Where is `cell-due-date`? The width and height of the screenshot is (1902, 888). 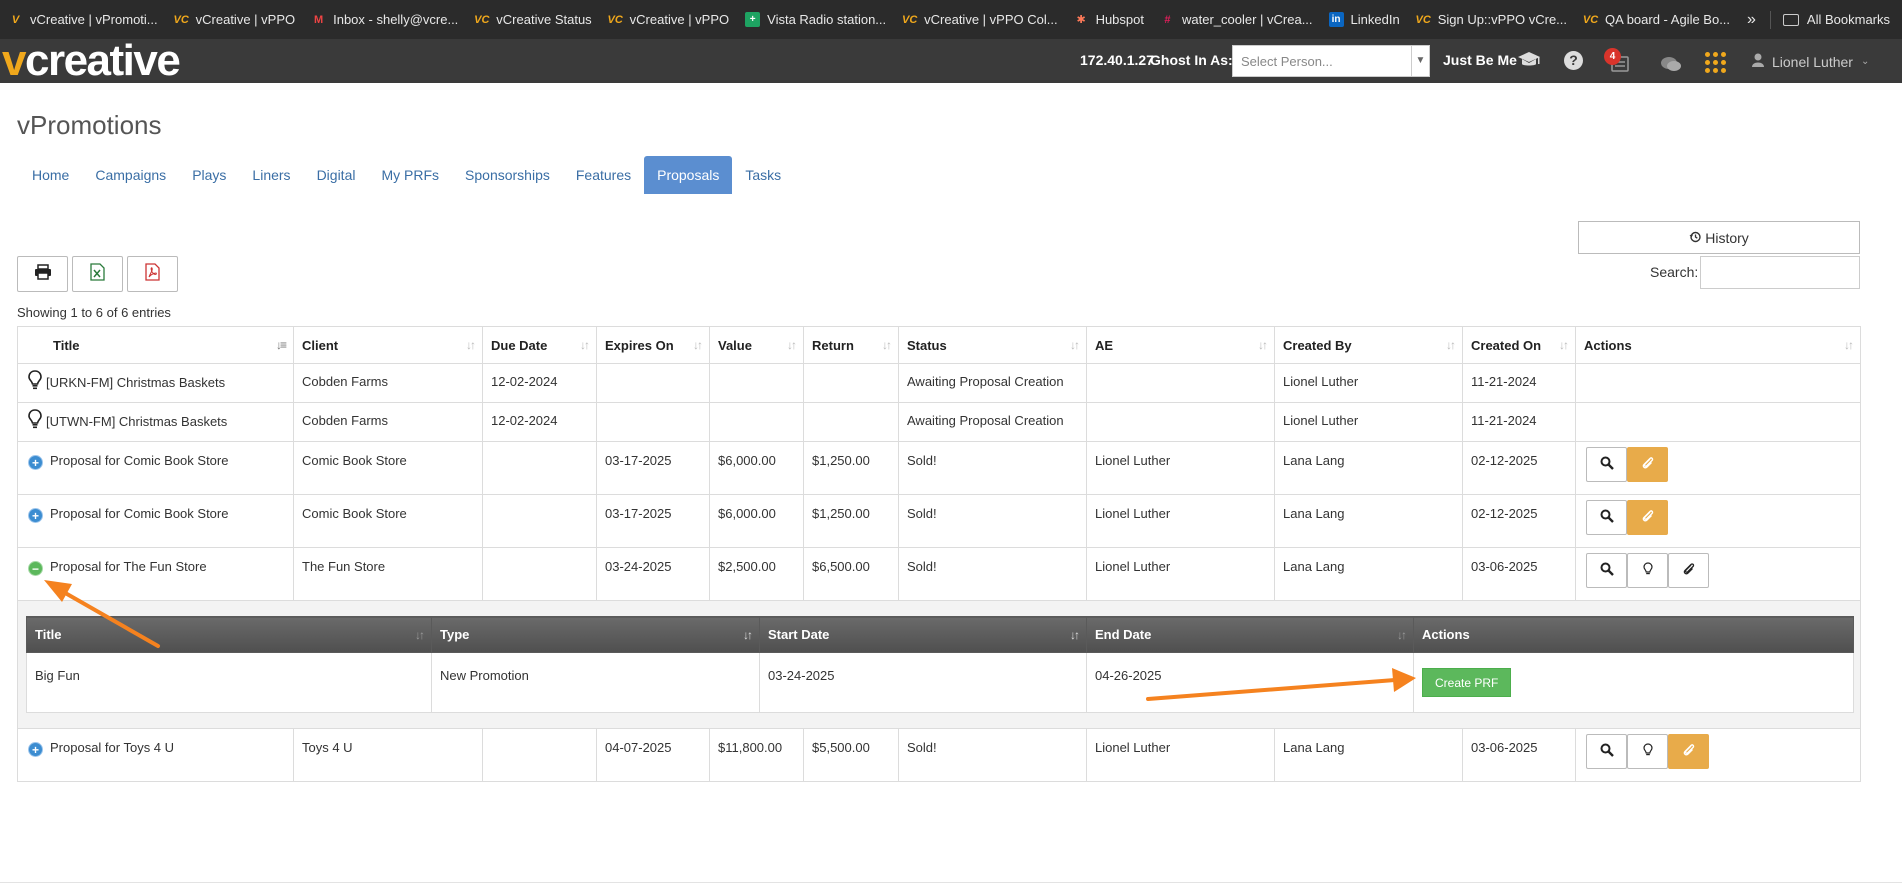
cell-due-date is located at coordinates (539, 755).